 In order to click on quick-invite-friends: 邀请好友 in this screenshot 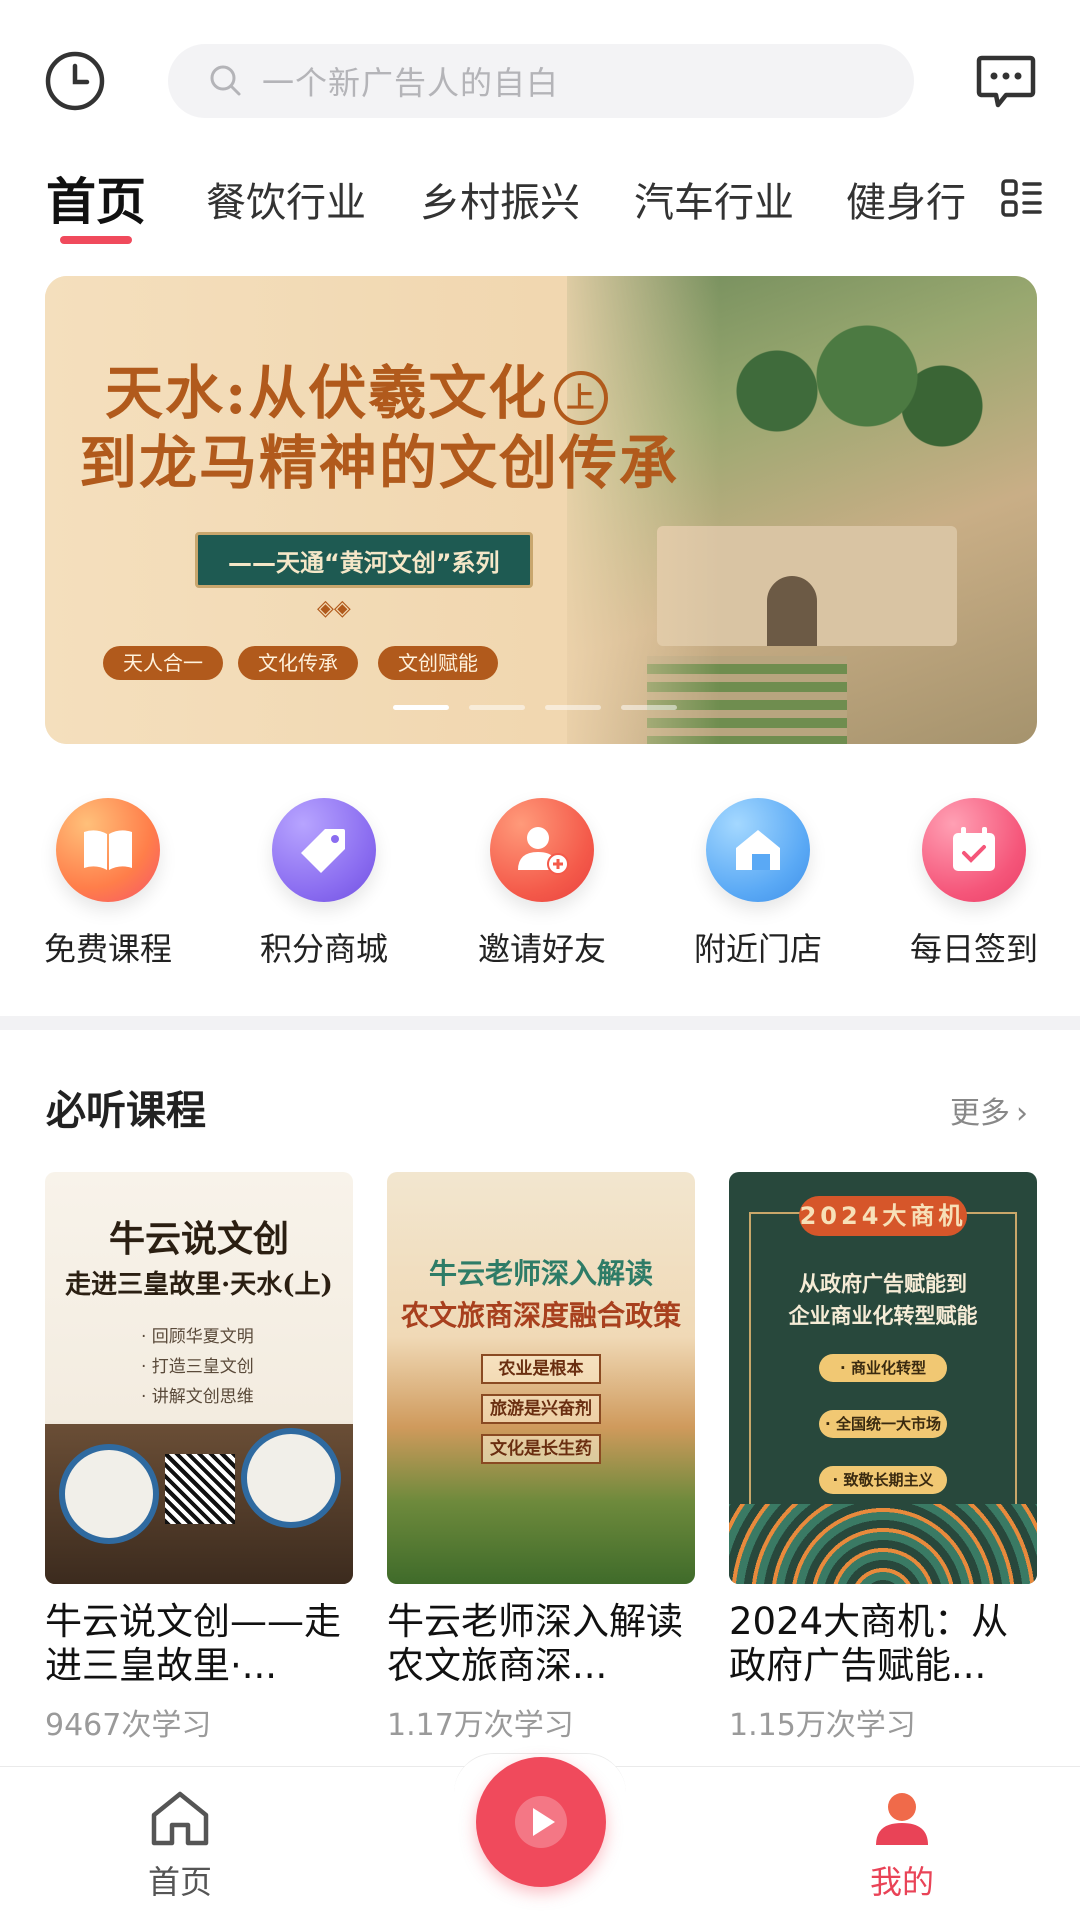, I will do `click(542, 880)`.